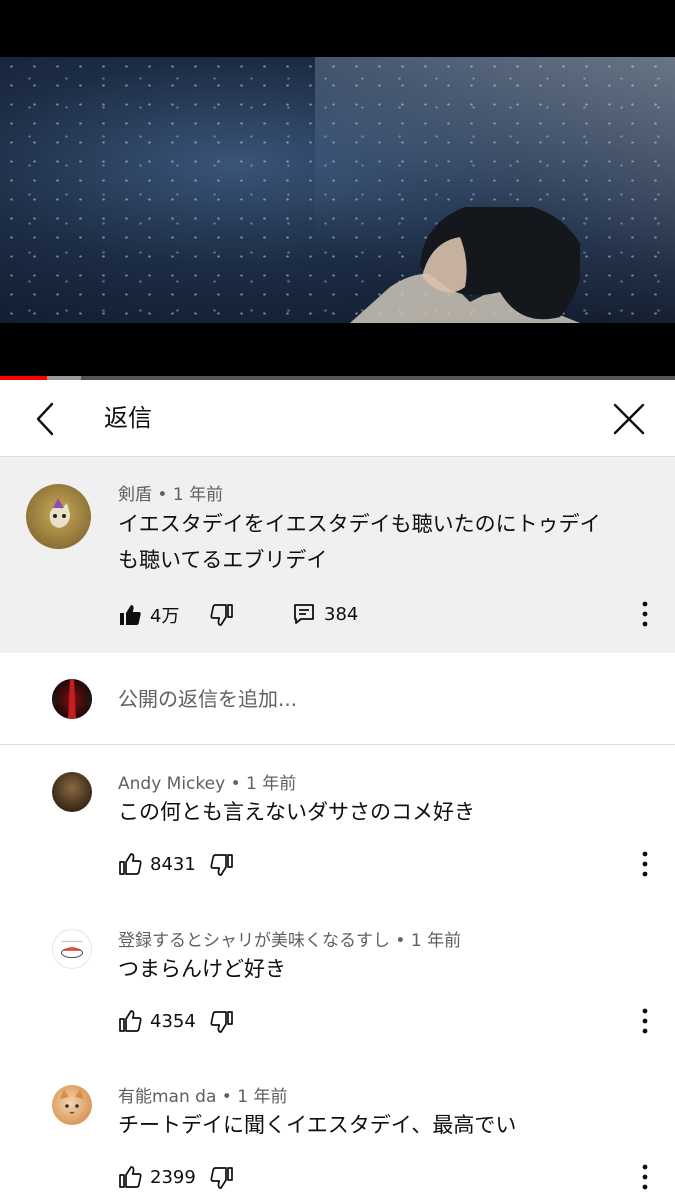 The width and height of the screenshot is (675, 1200). I want to click on like-button: 2399, so click(157, 1177).